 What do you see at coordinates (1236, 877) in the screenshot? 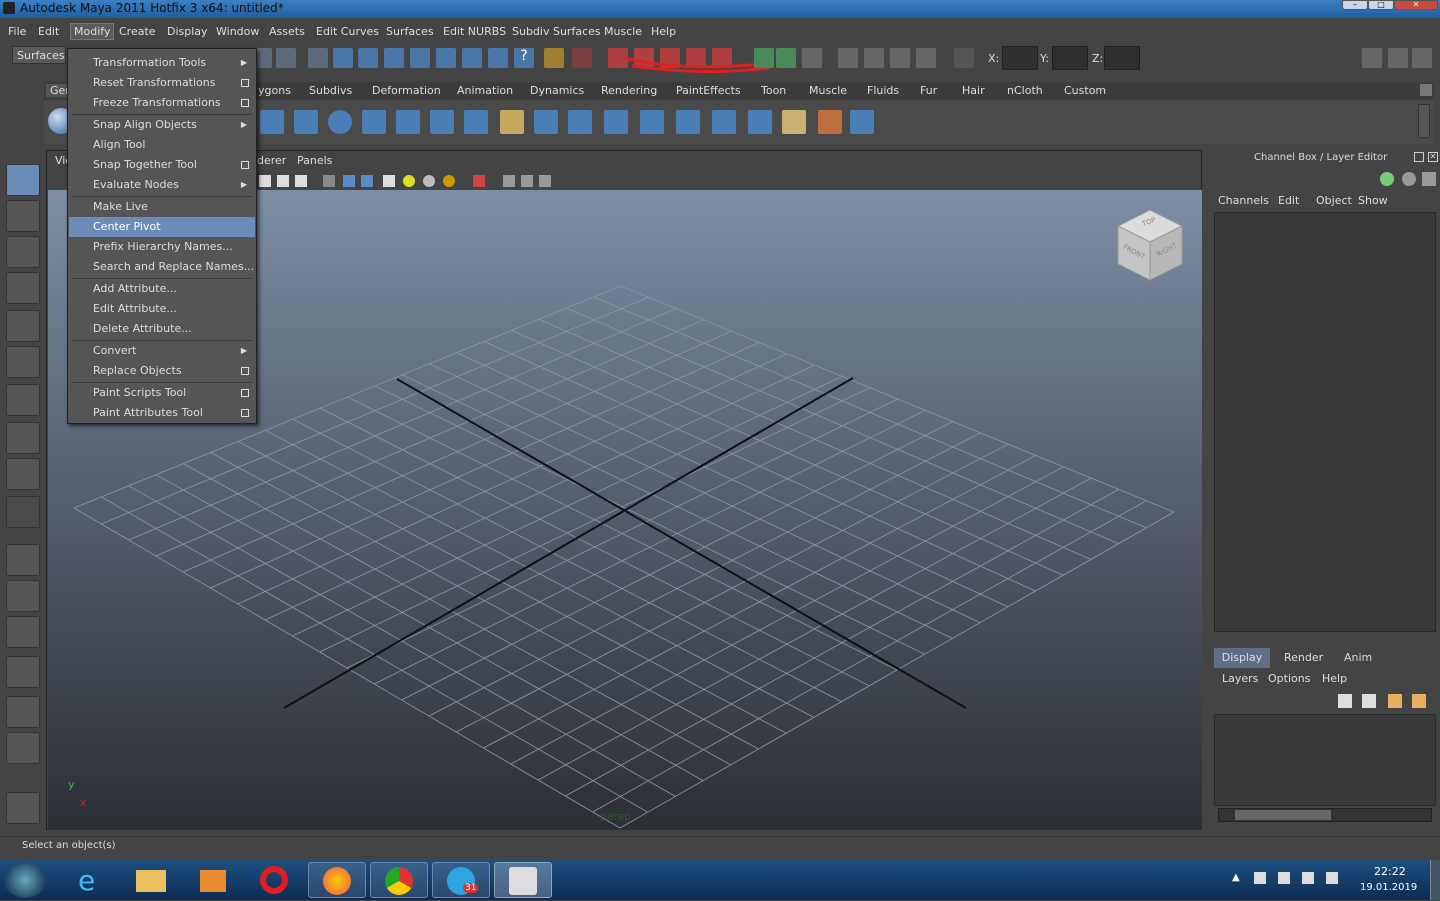
I see `tray-arrow-icon: ▲` at bounding box center [1236, 877].